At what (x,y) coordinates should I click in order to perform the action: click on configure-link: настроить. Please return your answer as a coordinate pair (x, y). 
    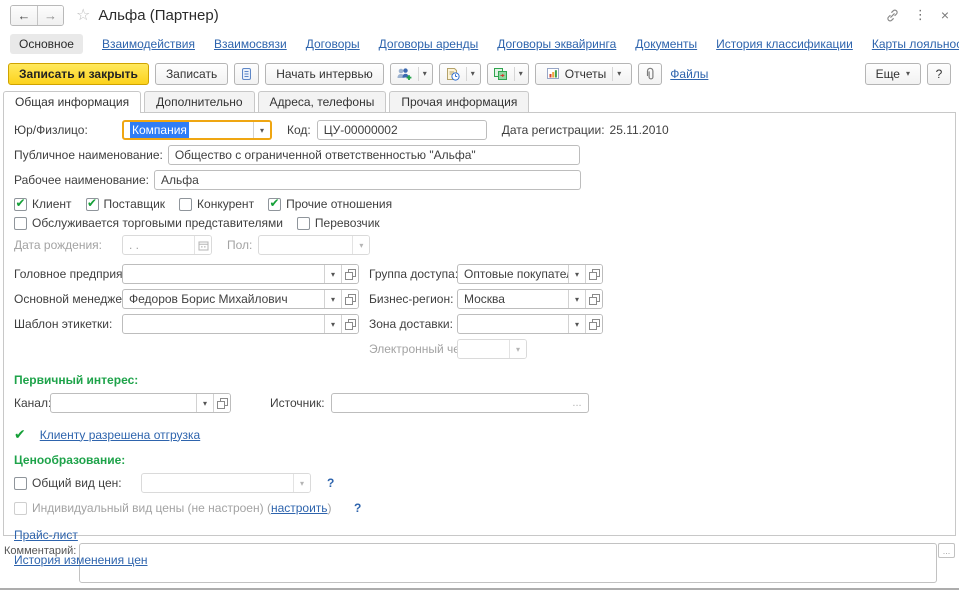
    Looking at the image, I should click on (299, 508).